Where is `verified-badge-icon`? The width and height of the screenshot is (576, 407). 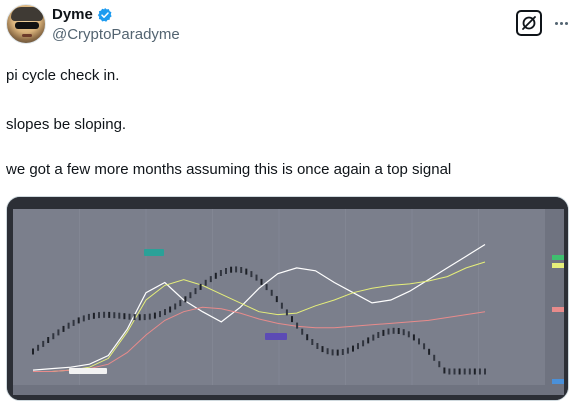 verified-badge-icon is located at coordinates (104, 15).